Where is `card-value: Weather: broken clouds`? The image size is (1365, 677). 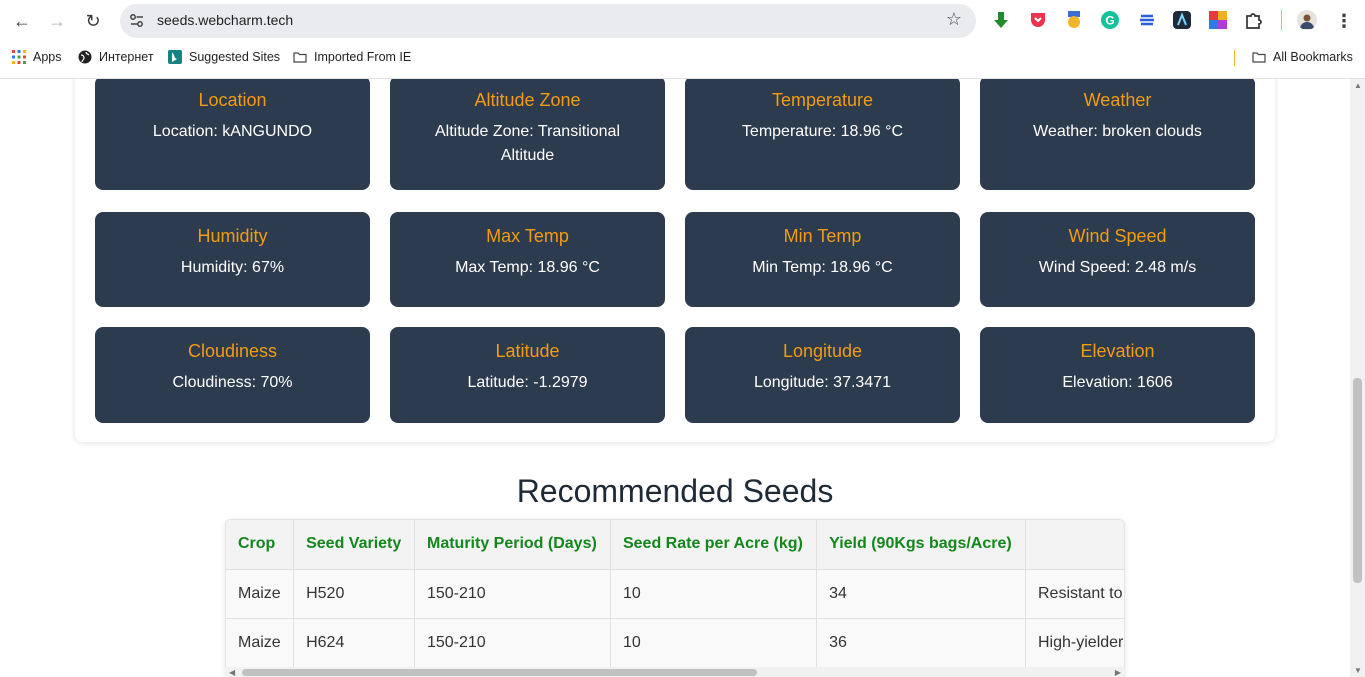
card-value: Weather: broken clouds is located at coordinates (1117, 131).